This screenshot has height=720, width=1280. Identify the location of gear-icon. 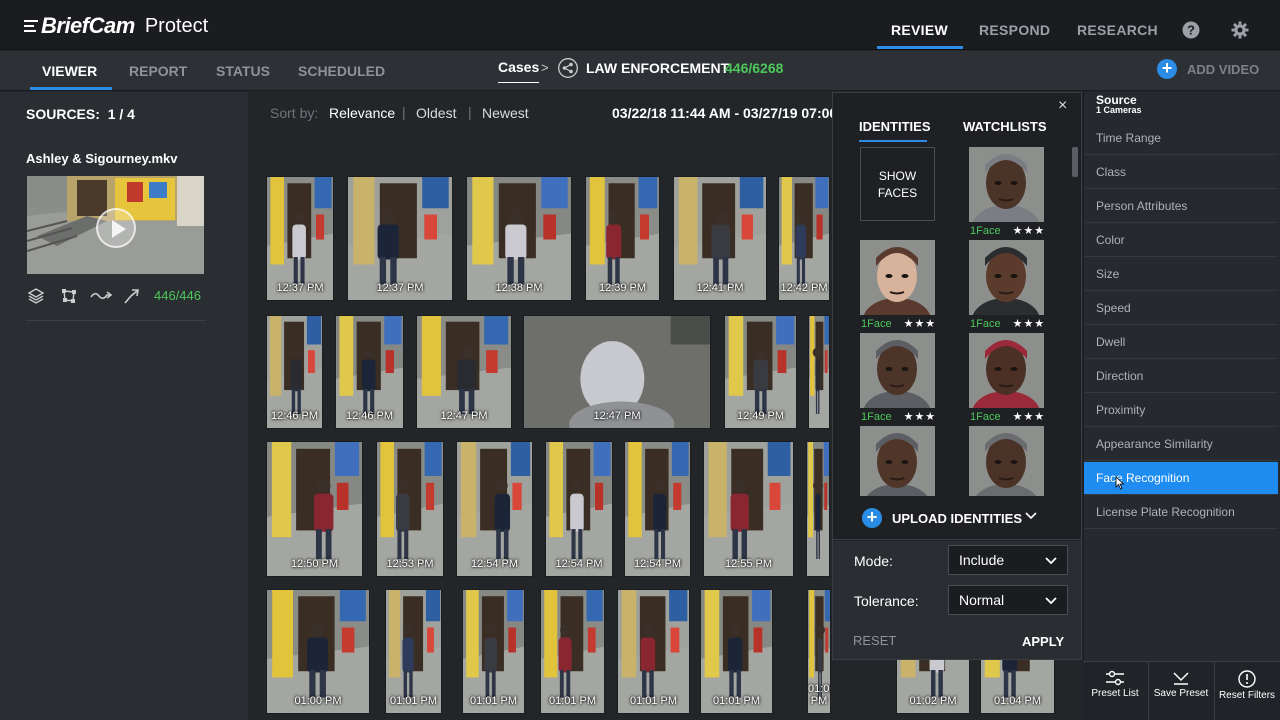
(1240, 30).